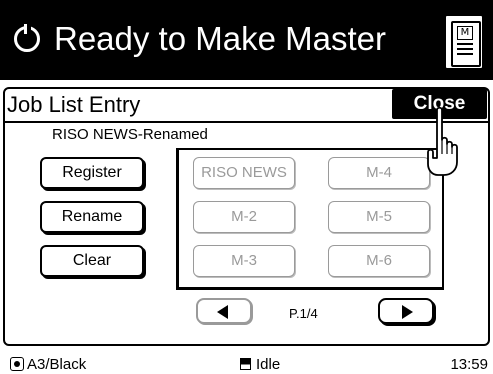 The image size is (493, 374). What do you see at coordinates (130, 134) in the screenshot?
I see `selected-job-name: RISO NEWS-Renamed` at bounding box center [130, 134].